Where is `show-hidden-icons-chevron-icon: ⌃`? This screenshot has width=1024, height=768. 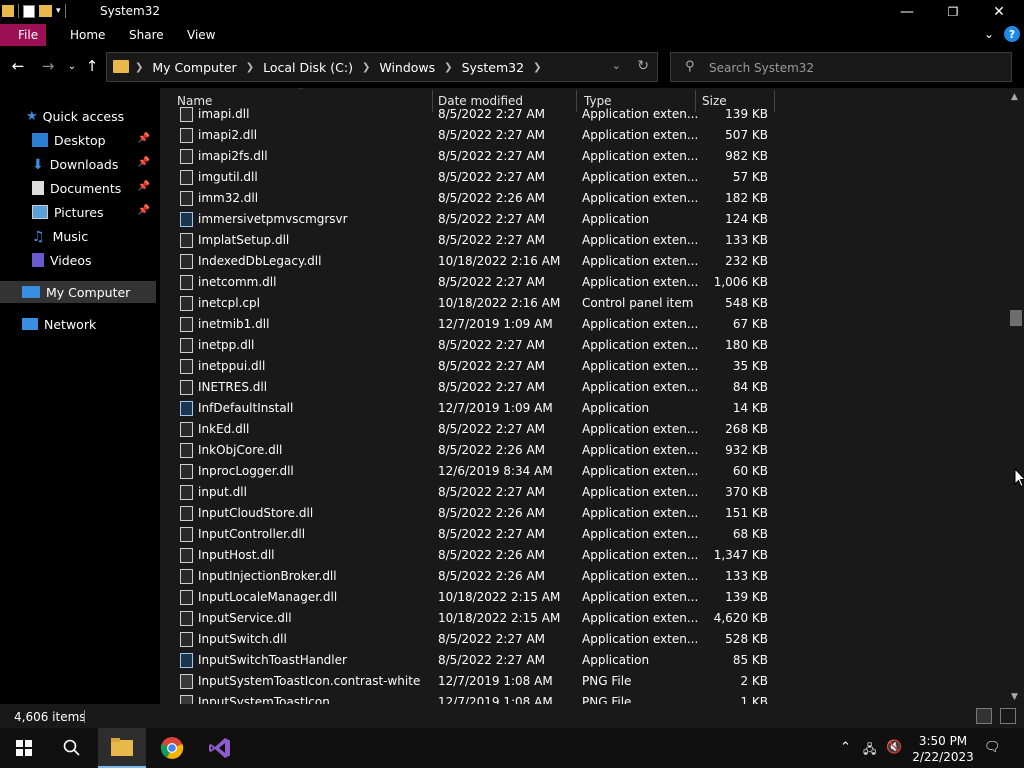
show-hidden-icons-chevron-icon: ⌃ is located at coordinates (845, 747).